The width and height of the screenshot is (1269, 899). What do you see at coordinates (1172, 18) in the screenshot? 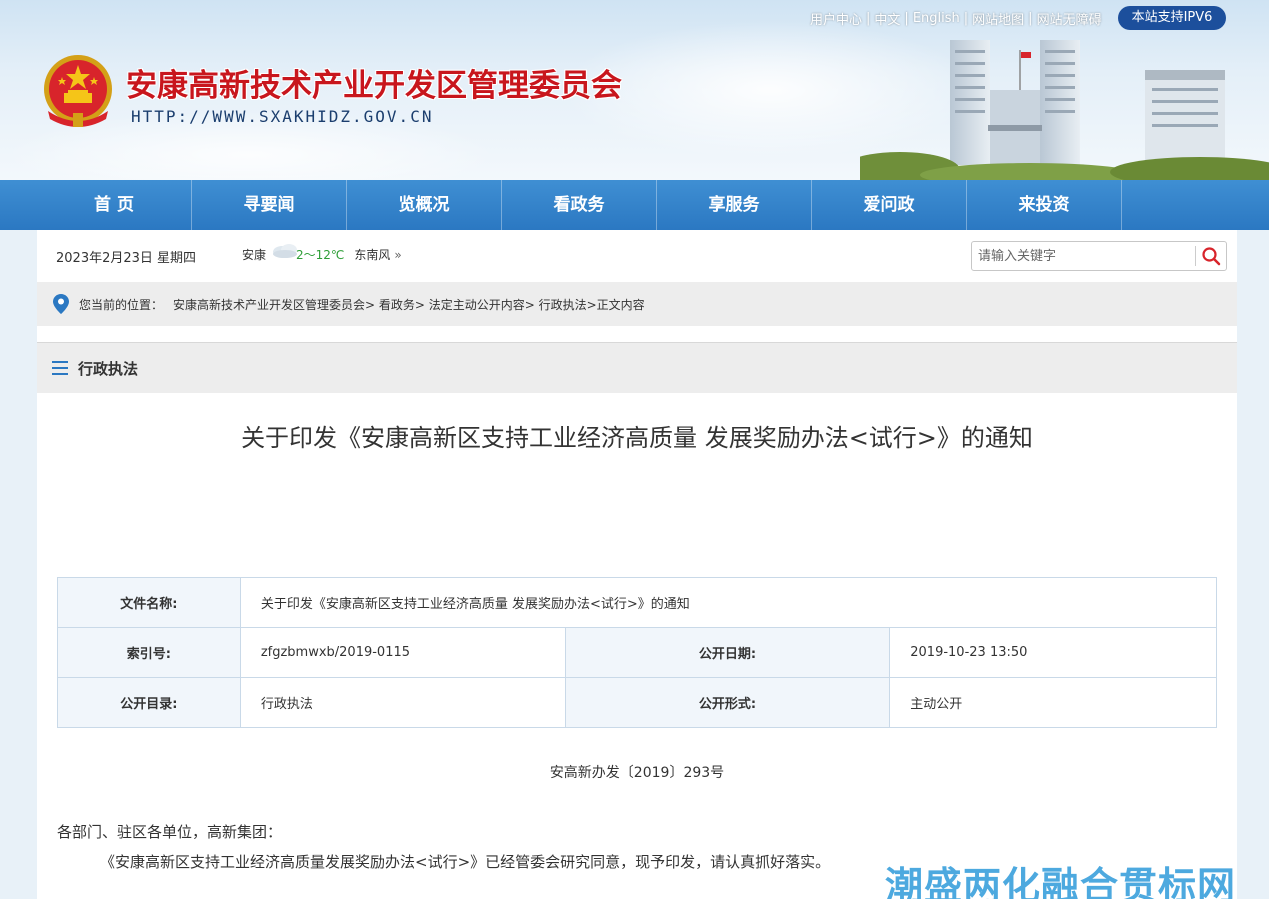
I see `ipv6-badge: 本站支持IPV6` at bounding box center [1172, 18].